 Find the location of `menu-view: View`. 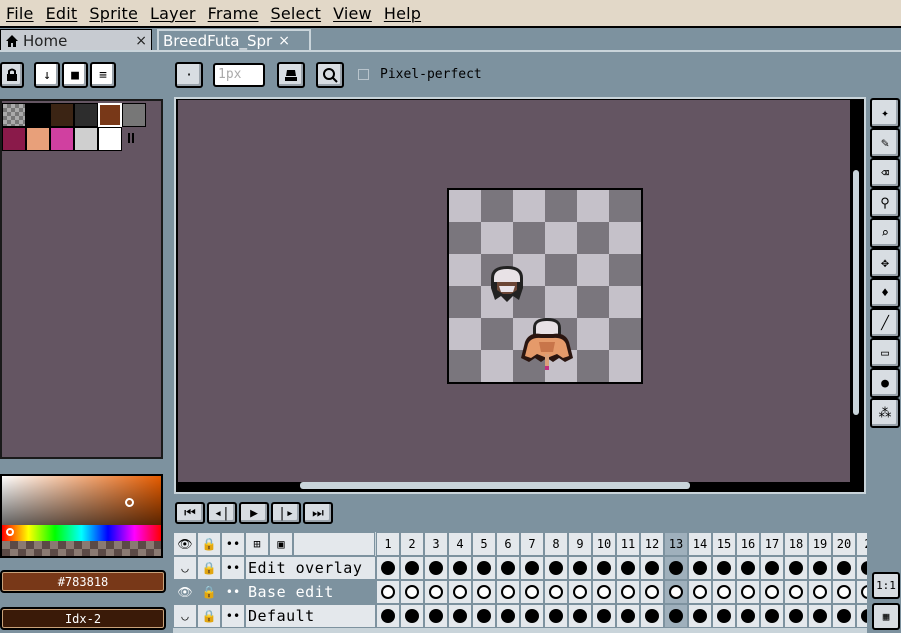

menu-view: View is located at coordinates (352, 13).